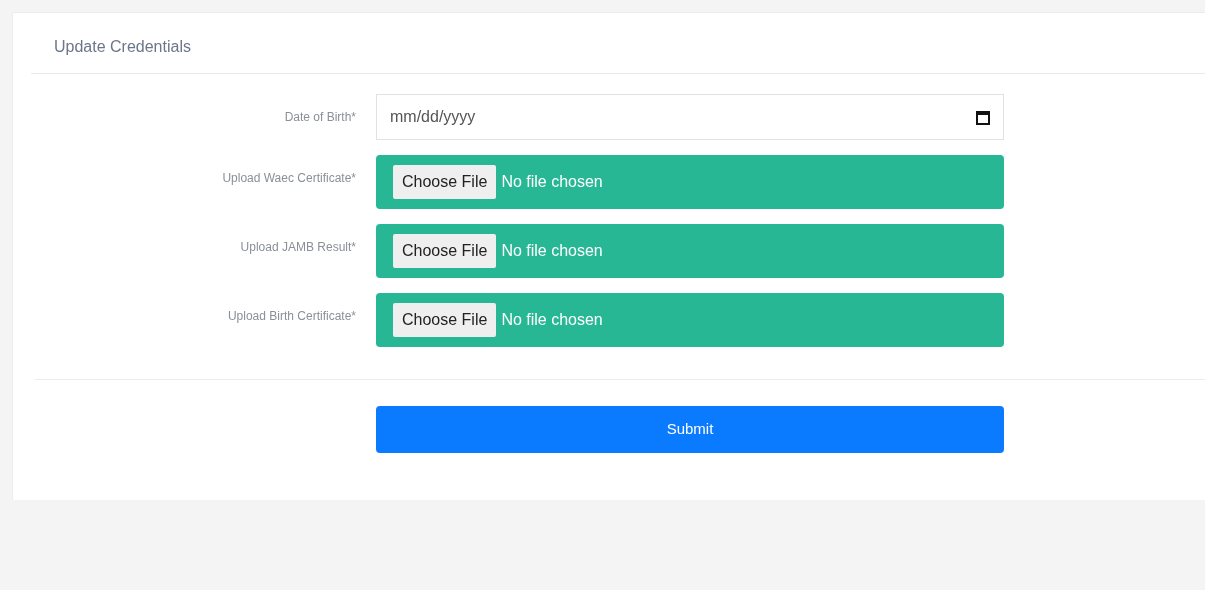  I want to click on date-placeholder: mm/dd/yyyy, so click(433, 117).